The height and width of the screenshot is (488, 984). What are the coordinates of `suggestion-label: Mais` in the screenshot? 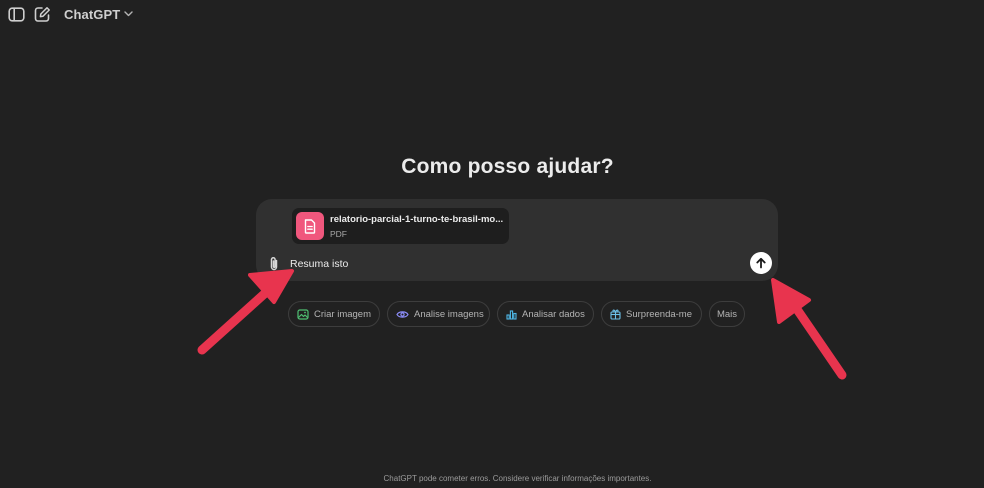 It's located at (727, 314).